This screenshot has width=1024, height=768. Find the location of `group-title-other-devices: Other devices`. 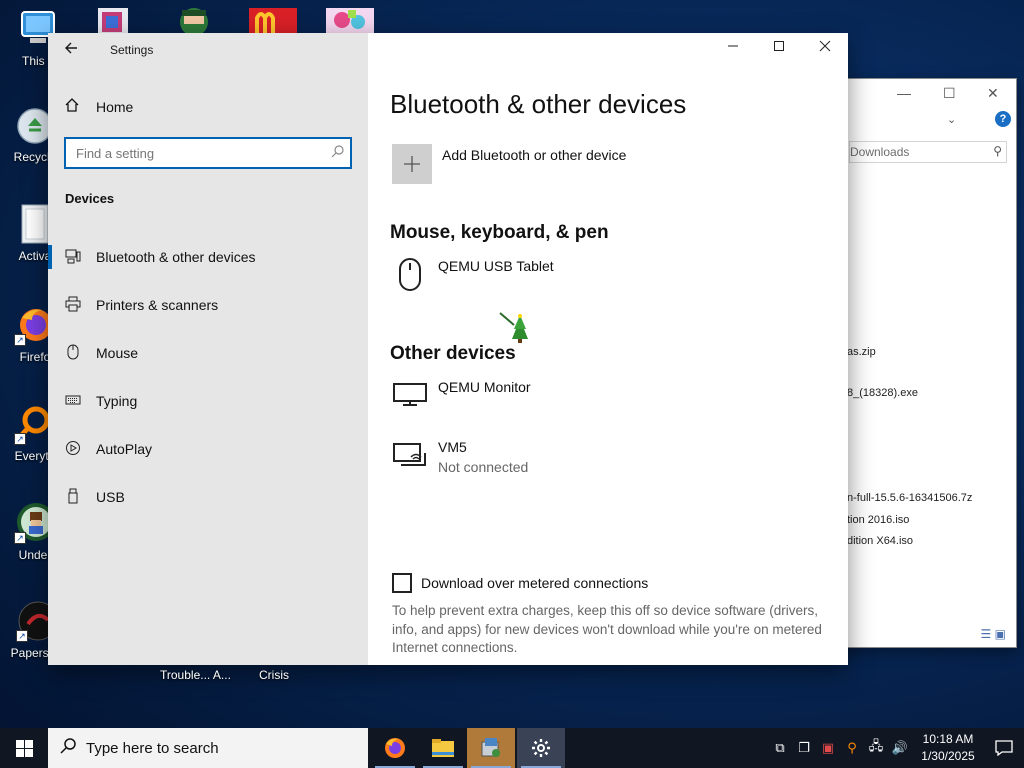

group-title-other-devices: Other devices is located at coordinates (453, 353).